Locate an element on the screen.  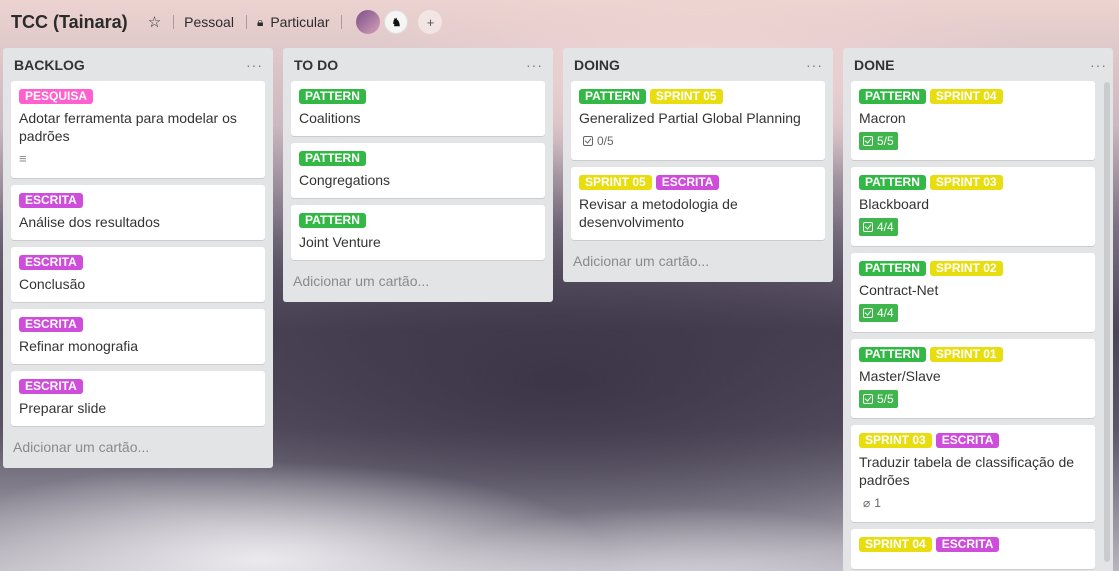
list-scrollbar is located at coordinates (1107, 322).